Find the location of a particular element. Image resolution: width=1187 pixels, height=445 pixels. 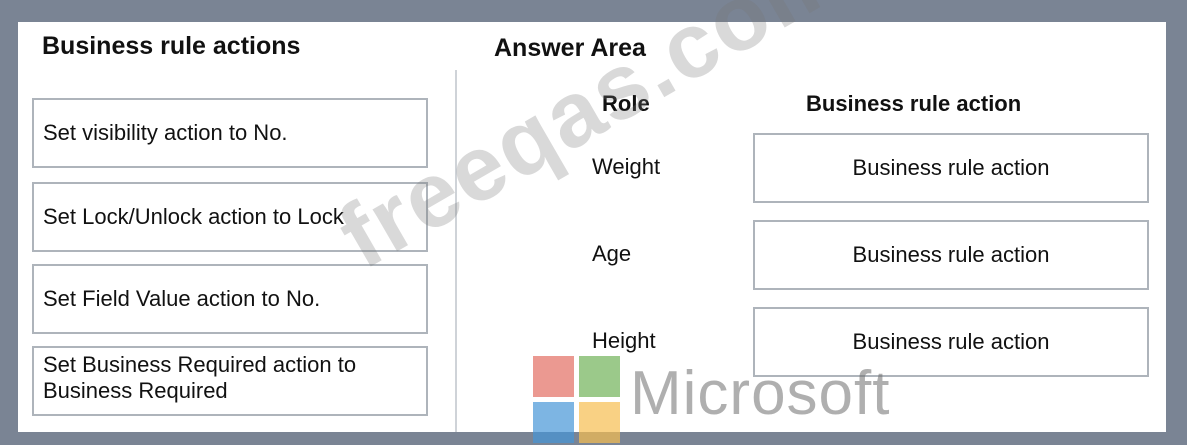

drop-target-age: Business rule action is located at coordinates (951, 255).